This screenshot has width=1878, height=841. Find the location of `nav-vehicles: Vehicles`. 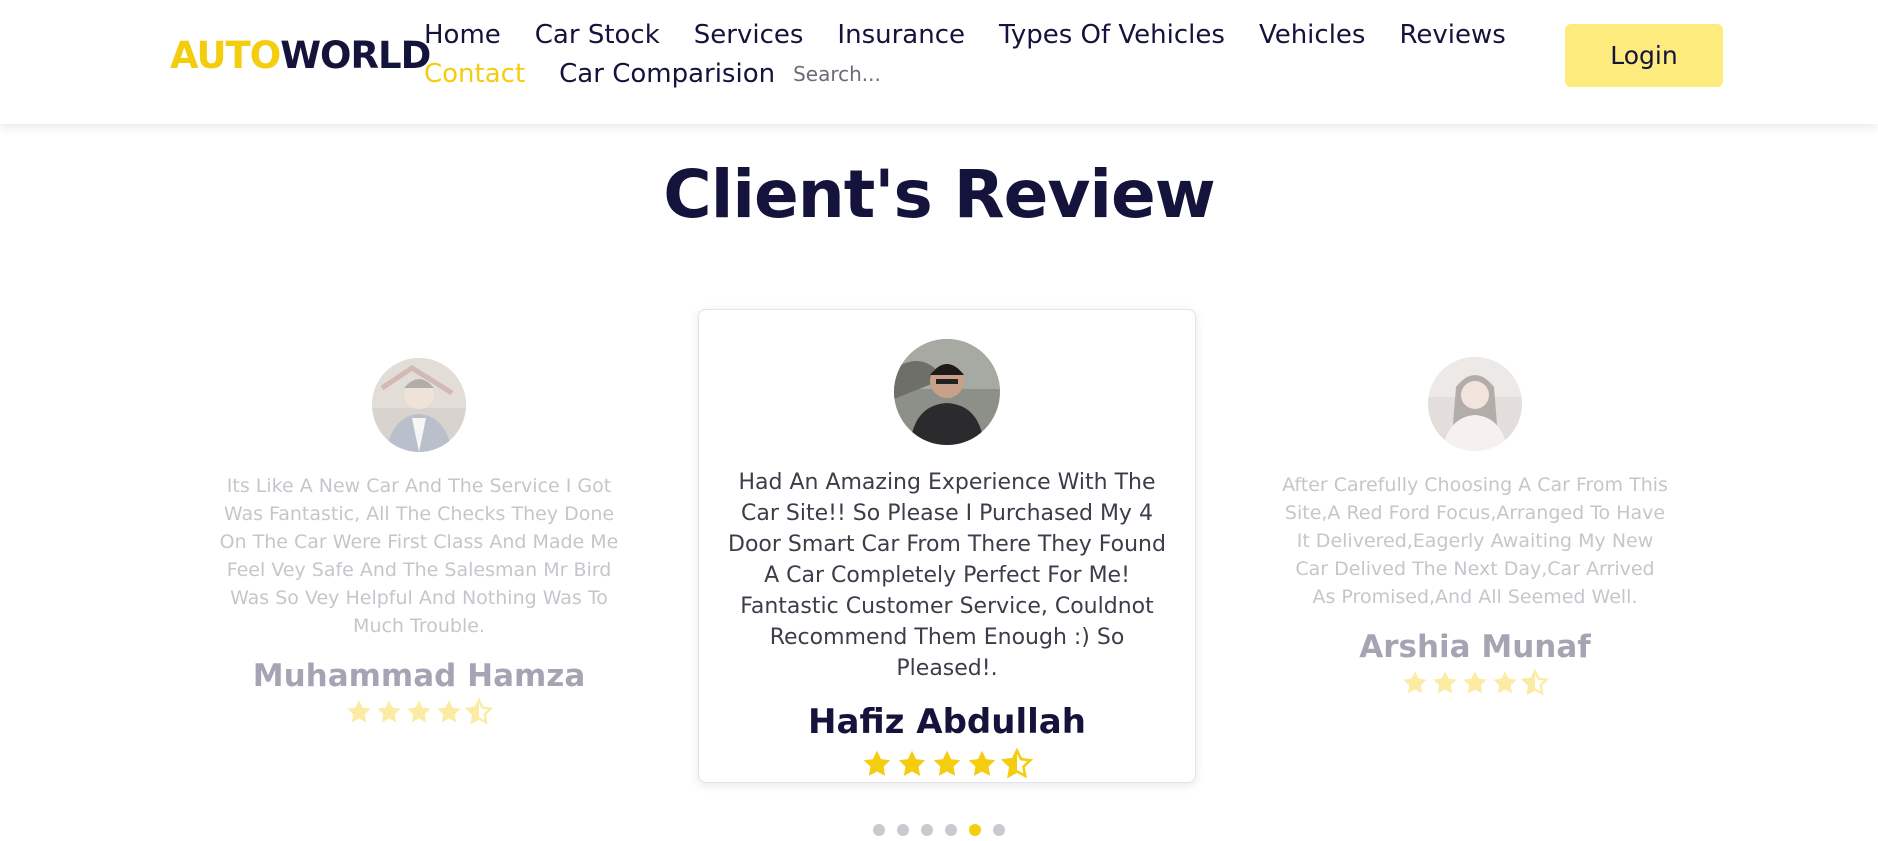

nav-vehicles: Vehicles is located at coordinates (1312, 35).